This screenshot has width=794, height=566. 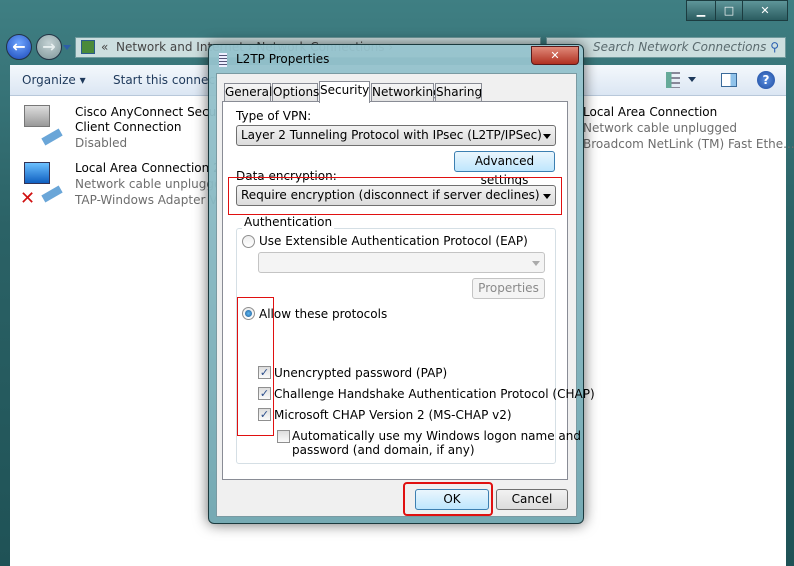 What do you see at coordinates (128, 127) in the screenshot?
I see `connection-name-line2: Client Connection` at bounding box center [128, 127].